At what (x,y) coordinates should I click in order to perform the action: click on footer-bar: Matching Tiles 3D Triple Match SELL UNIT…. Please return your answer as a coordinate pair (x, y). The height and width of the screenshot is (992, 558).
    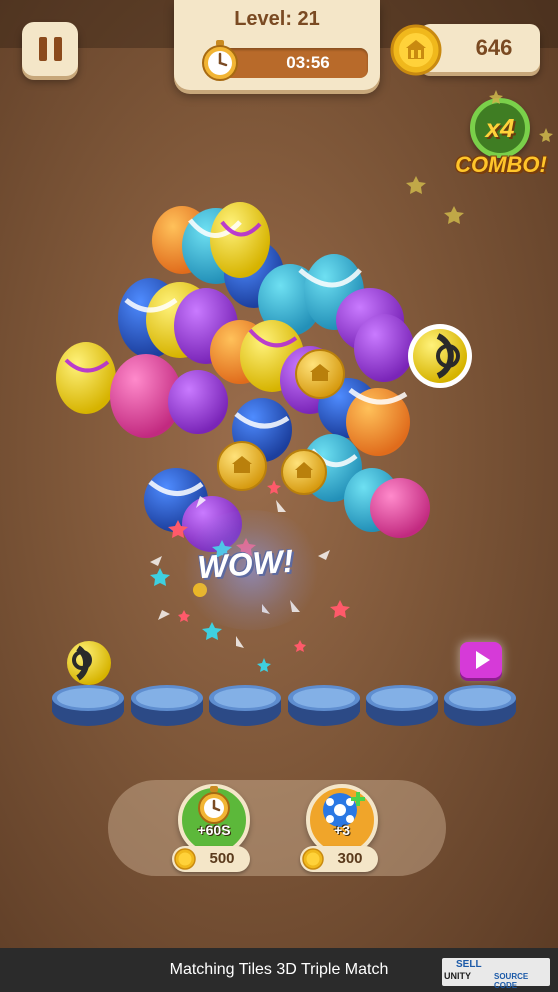
    Looking at the image, I should click on (279, 970).